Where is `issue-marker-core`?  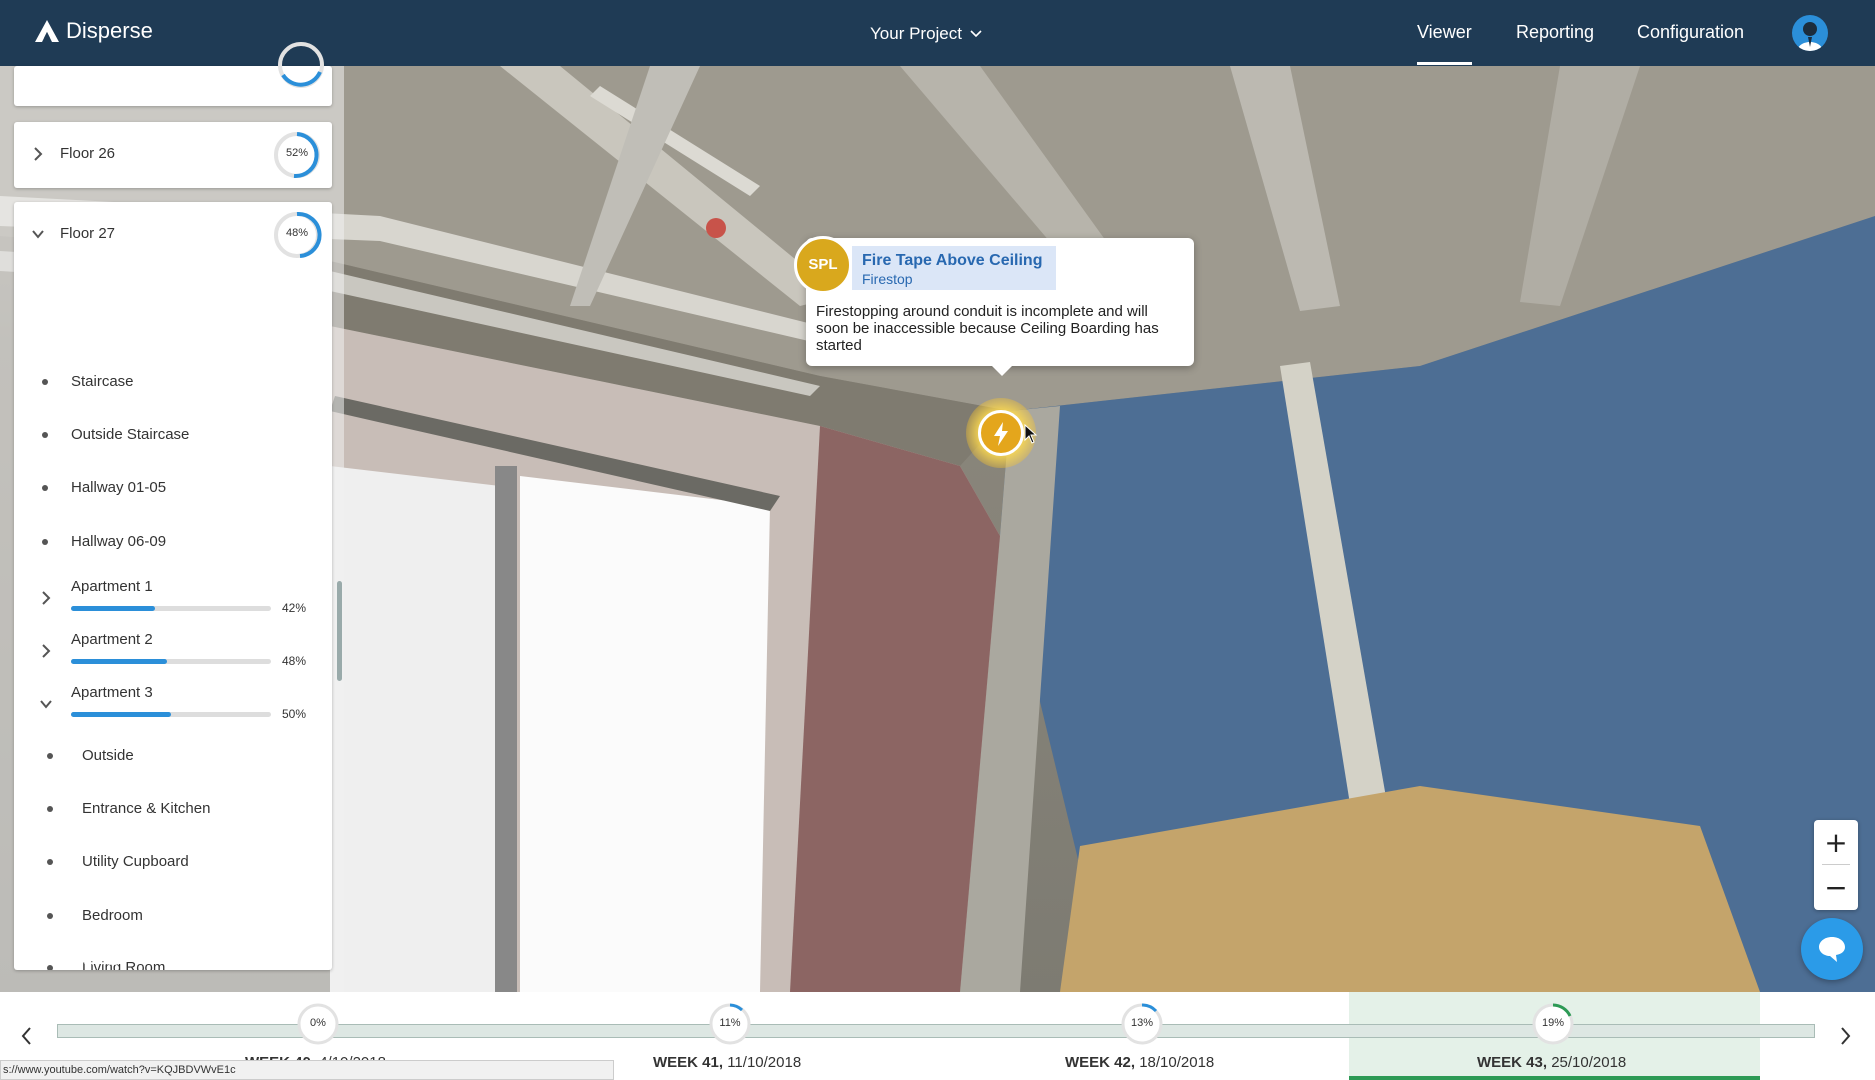
issue-marker-core is located at coordinates (1001, 433).